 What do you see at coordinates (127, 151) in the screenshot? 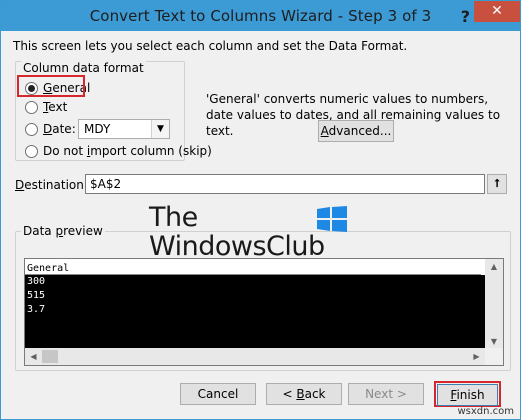
I see `radio-skip-label: Do not import column (skip)` at bounding box center [127, 151].